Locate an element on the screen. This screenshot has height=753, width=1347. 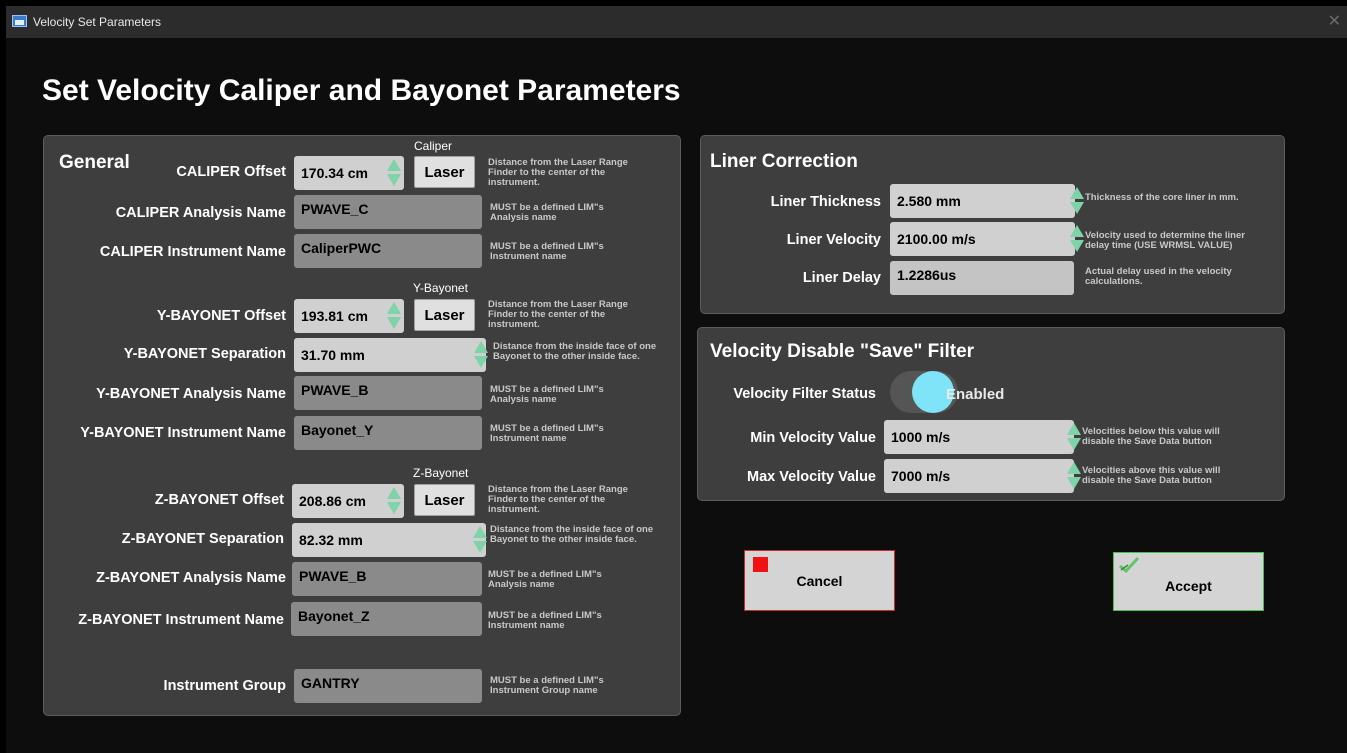
max-velocity-label: Max Velocity Value is located at coordinates (811, 477).